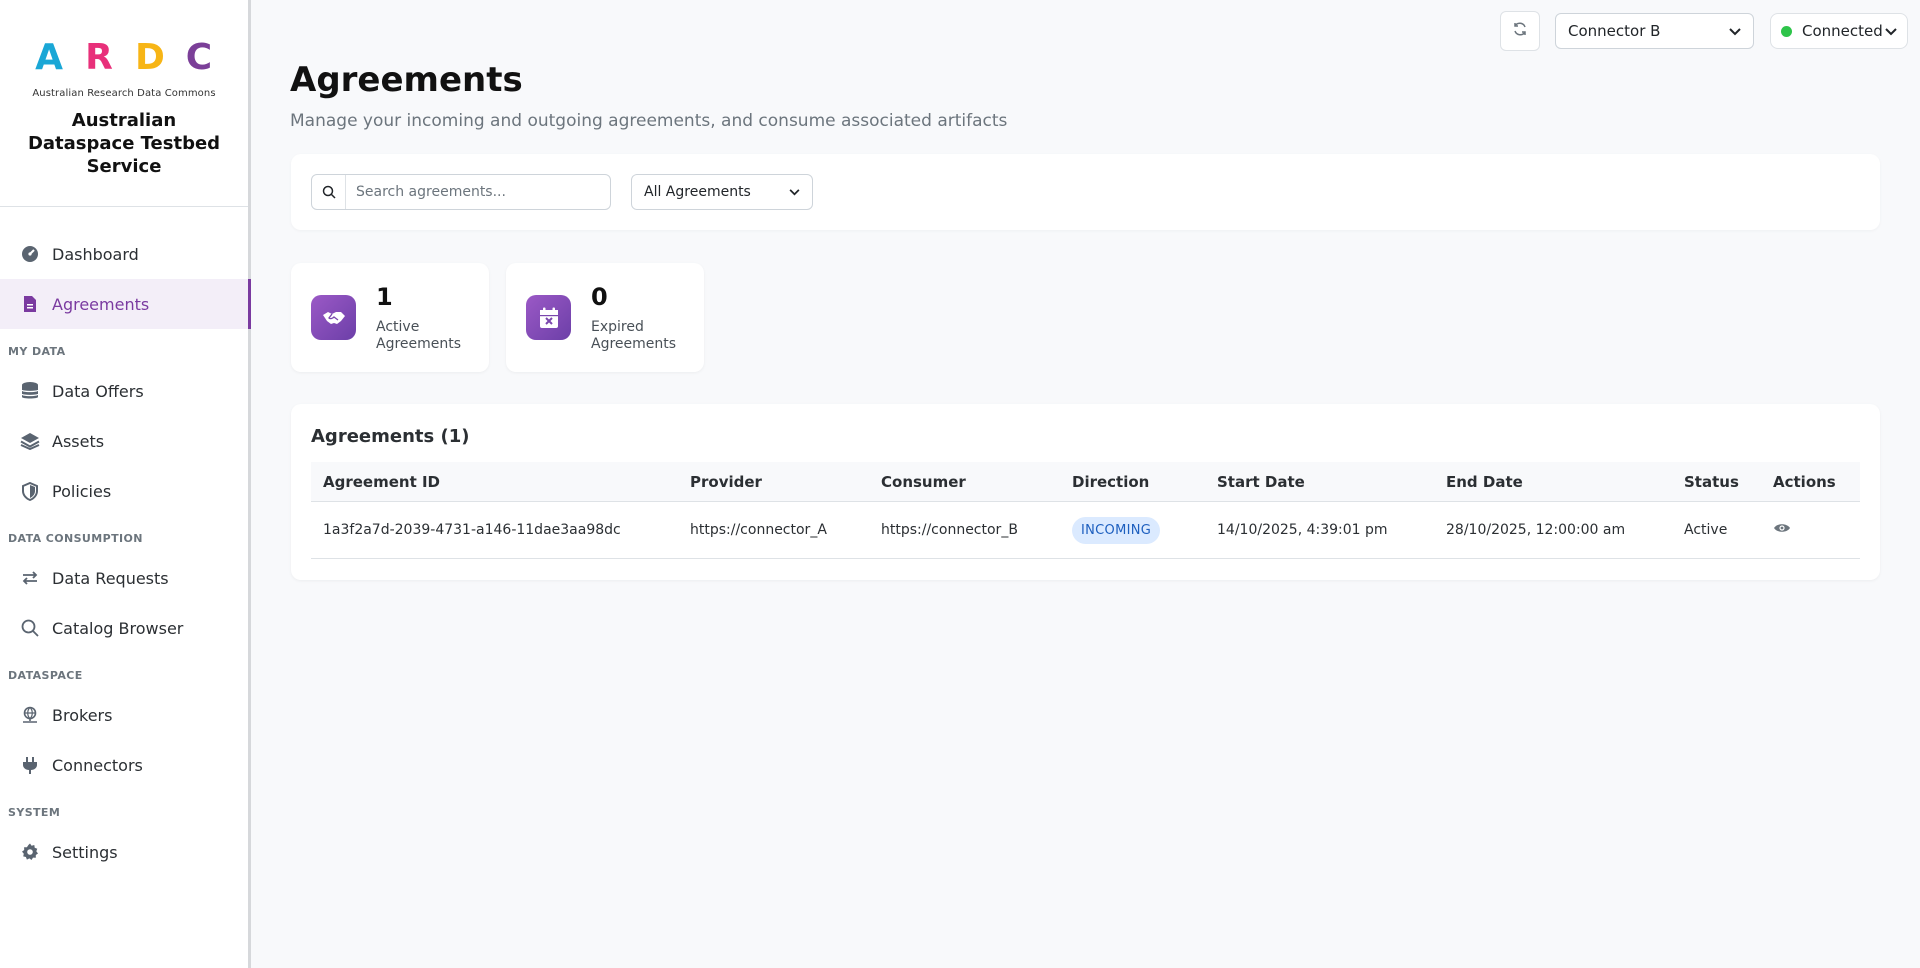  Describe the element at coordinates (1302, 530) in the screenshot. I see `cell-start-date: 14/10/2025, 4:39:01 pm` at that location.